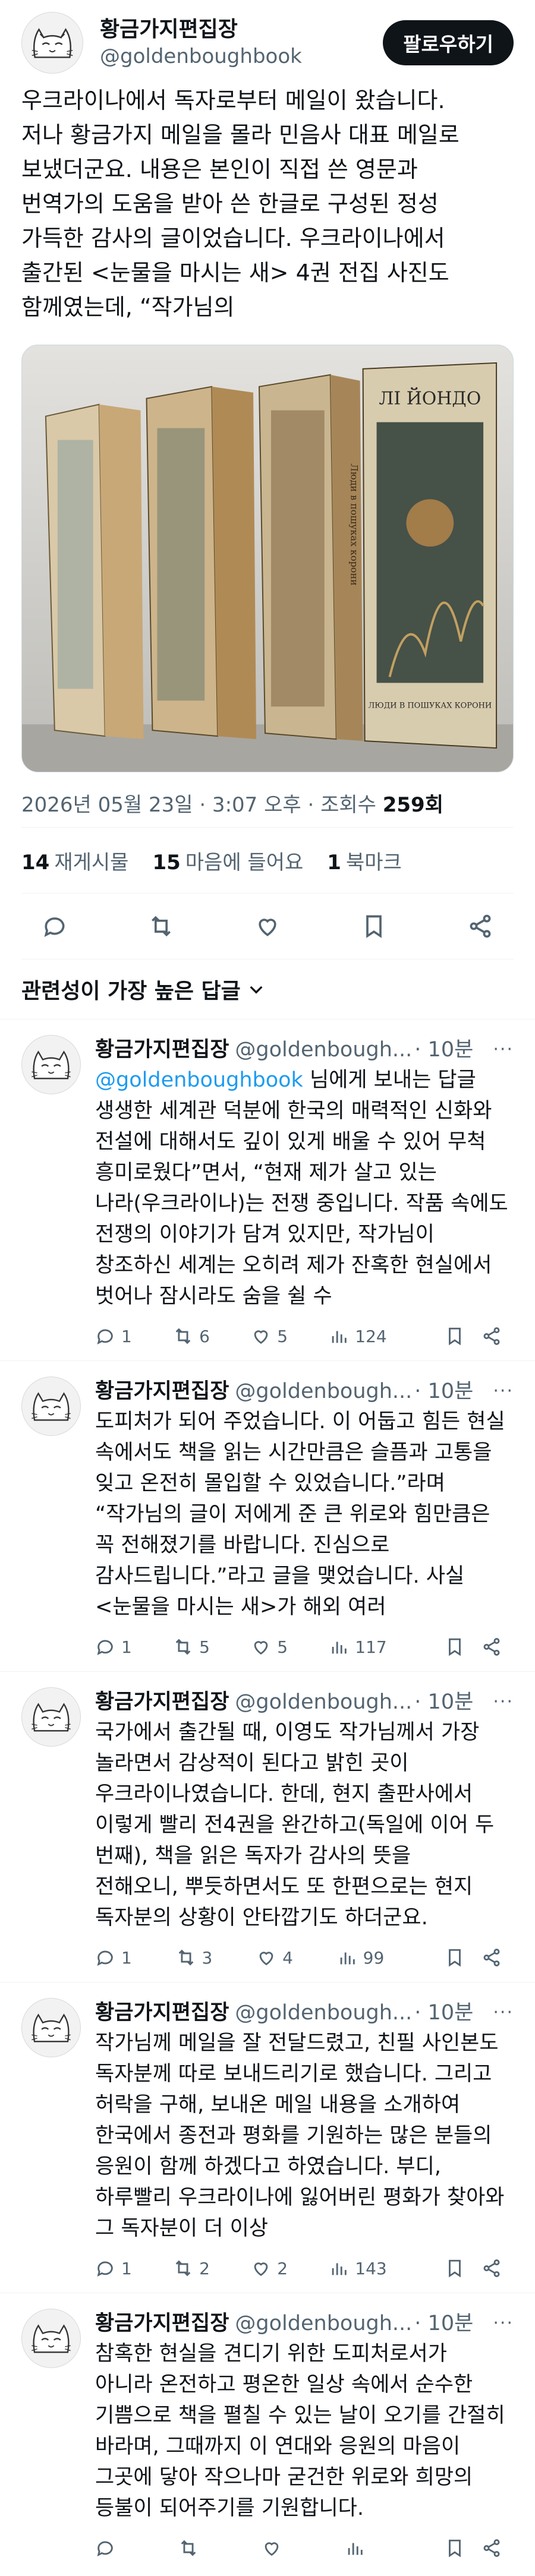  Describe the element at coordinates (361, 1957) in the screenshot. I see `reply-views-button: 99` at that location.